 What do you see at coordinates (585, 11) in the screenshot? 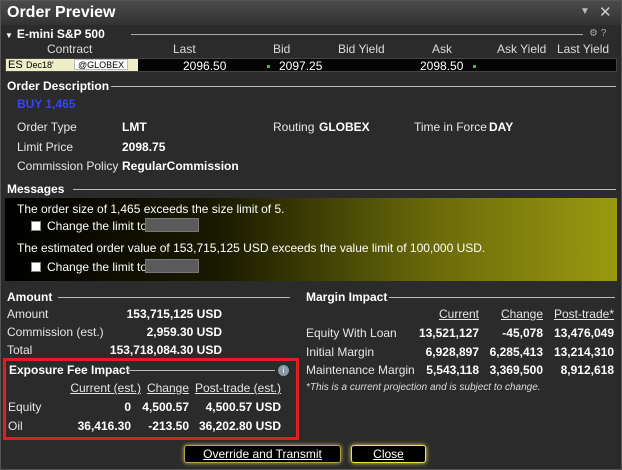
I see `dropdown-arrow-icon: ▼` at bounding box center [585, 11].